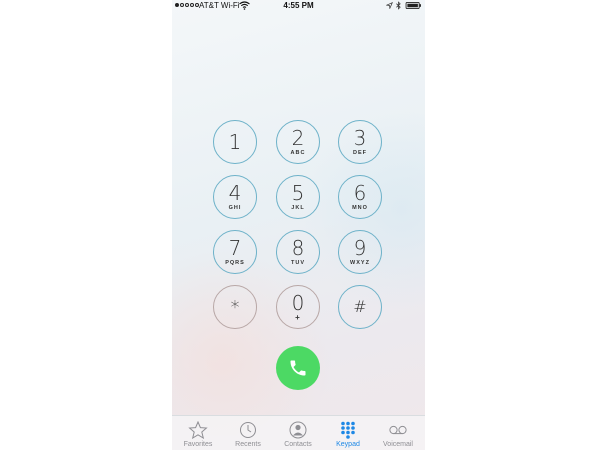 The height and width of the screenshot is (450, 600). I want to click on key-digit: 8, so click(298, 248).